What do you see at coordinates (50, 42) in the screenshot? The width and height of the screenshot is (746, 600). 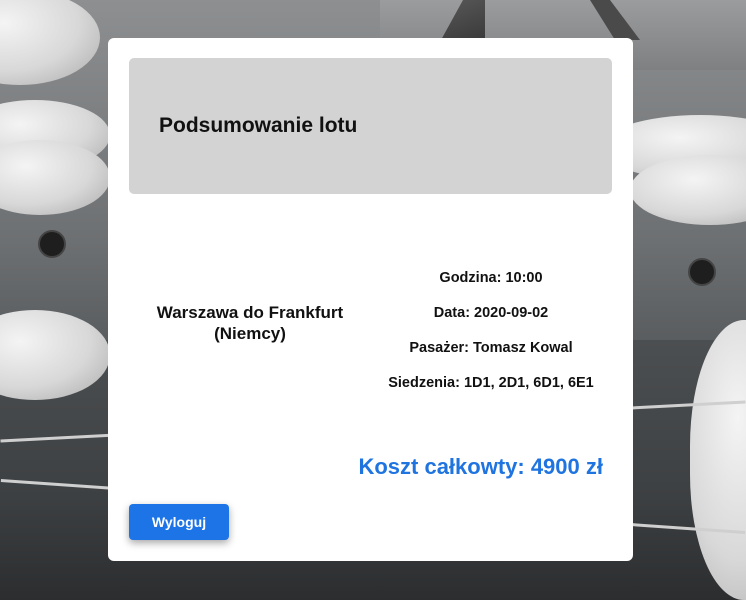 I see `plane` at bounding box center [50, 42].